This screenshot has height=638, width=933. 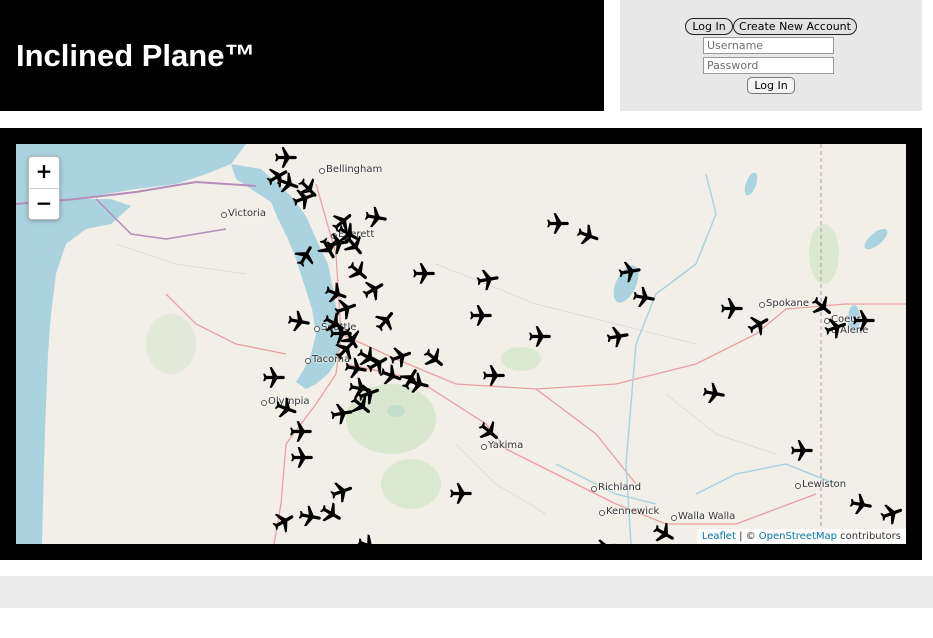 I want to click on city-label: Richland, so click(x=616, y=487).